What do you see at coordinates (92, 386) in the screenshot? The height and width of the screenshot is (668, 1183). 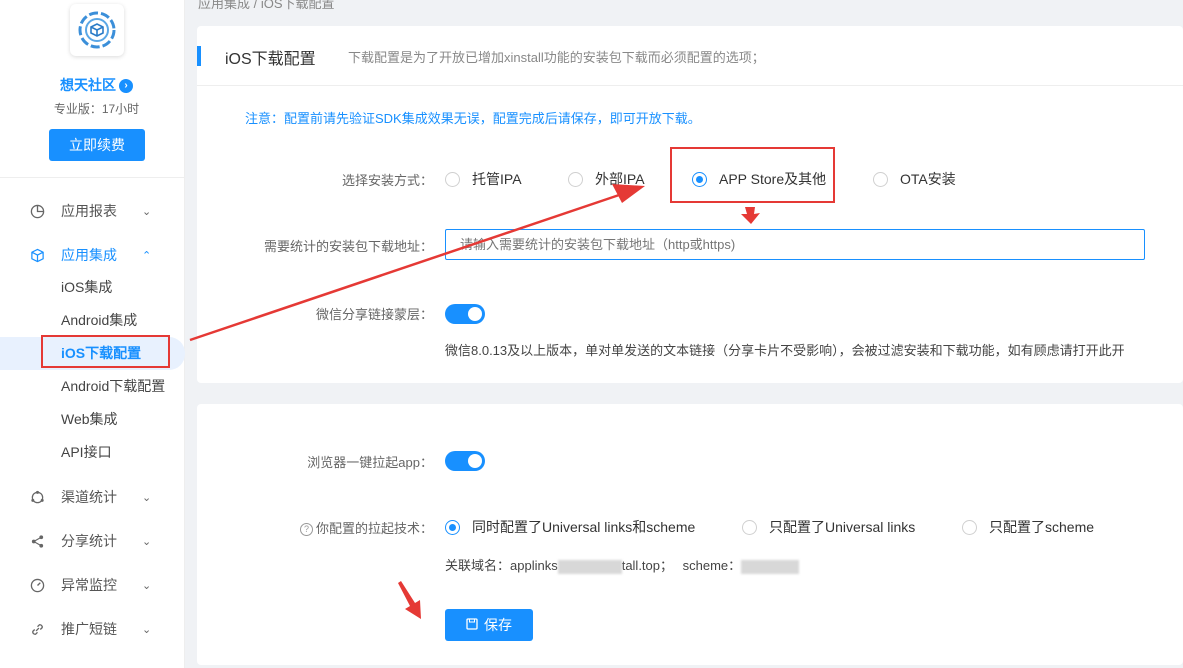 I see `sub-item-android-download-config: Android下载配置` at bounding box center [92, 386].